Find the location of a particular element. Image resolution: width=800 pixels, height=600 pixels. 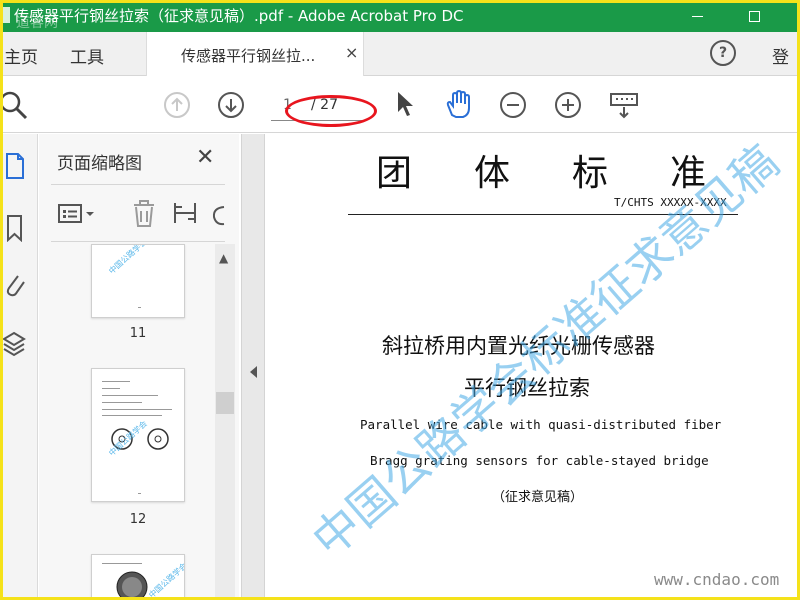

search-icon is located at coordinates (15, 105).